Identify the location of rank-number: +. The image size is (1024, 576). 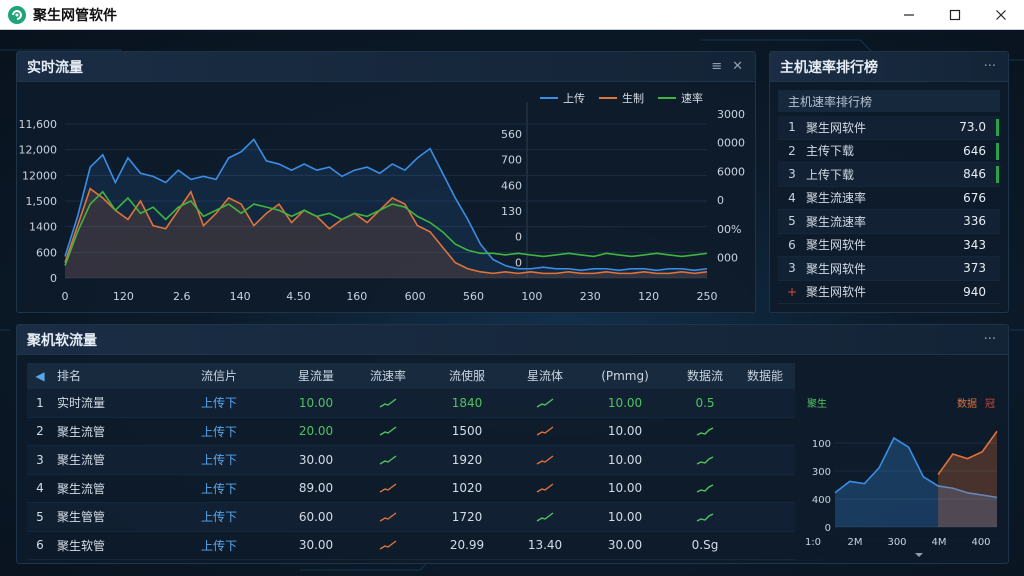
(792, 291).